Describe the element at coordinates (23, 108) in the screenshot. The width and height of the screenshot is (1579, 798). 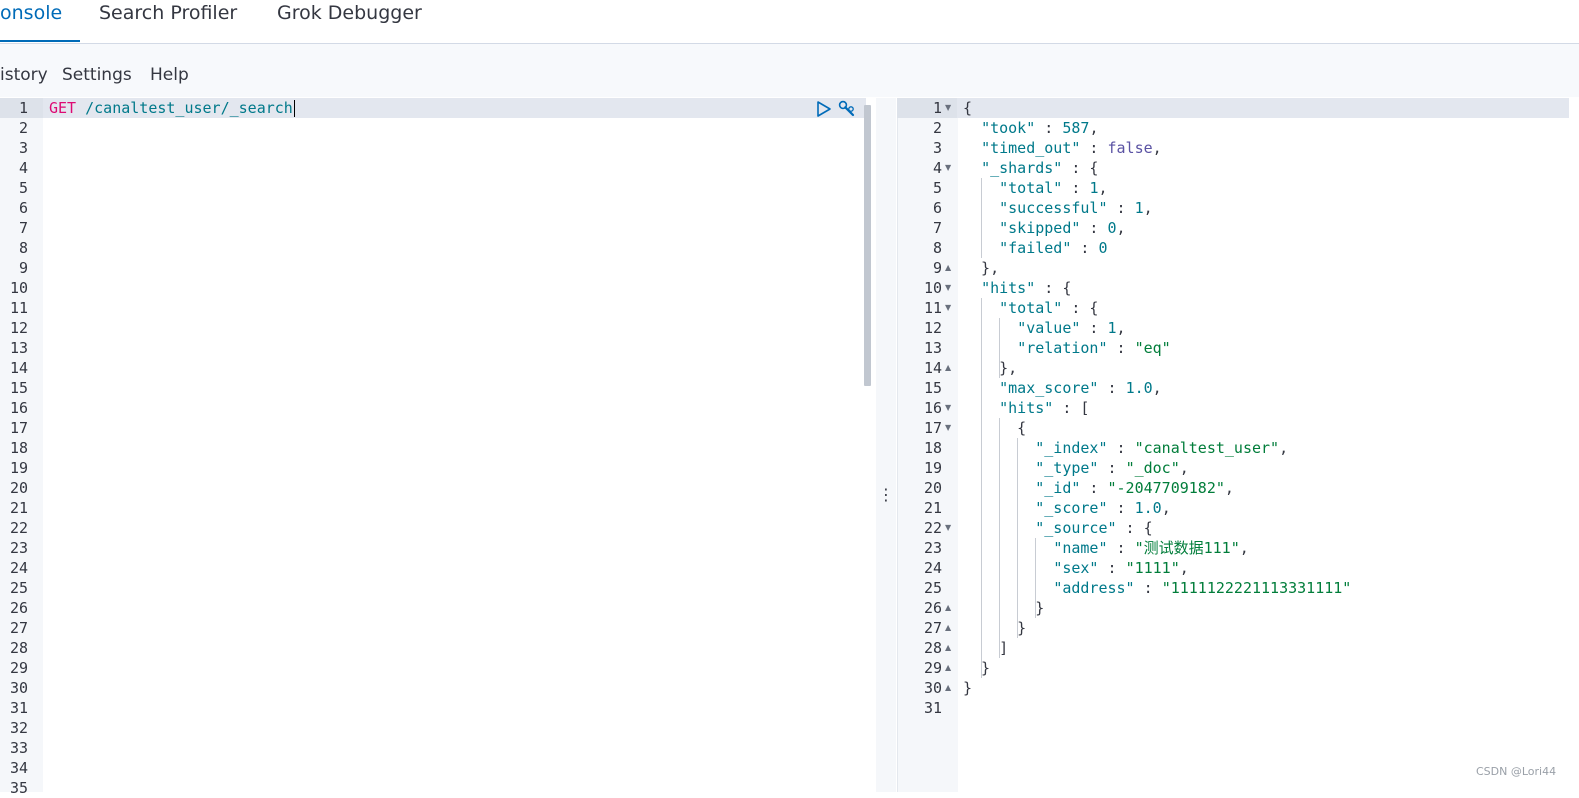
I see `request-line-number: 1` at that location.